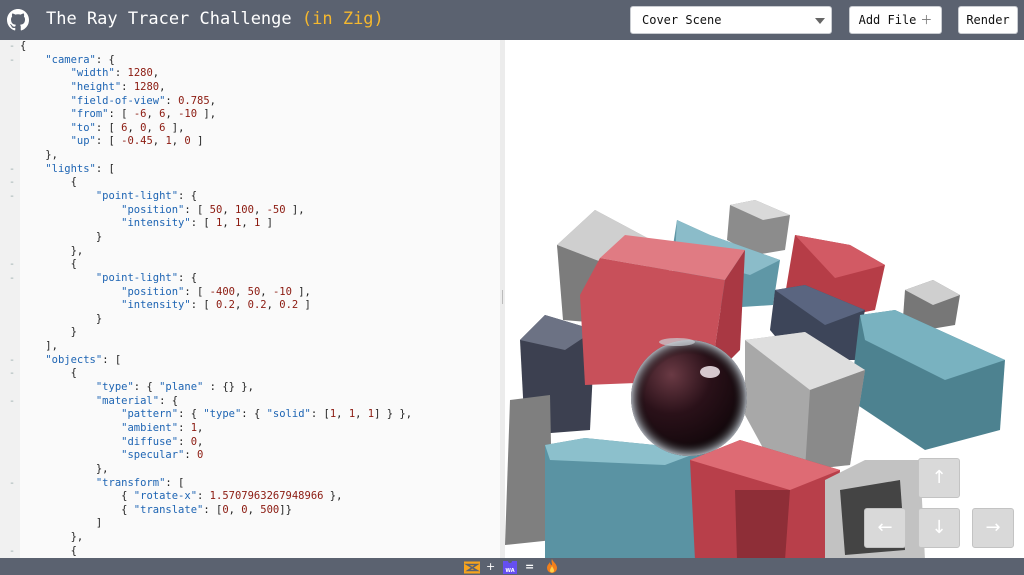 The height and width of the screenshot is (575, 1024). I want to click on code-line: - "objects": [, so click(210, 361).